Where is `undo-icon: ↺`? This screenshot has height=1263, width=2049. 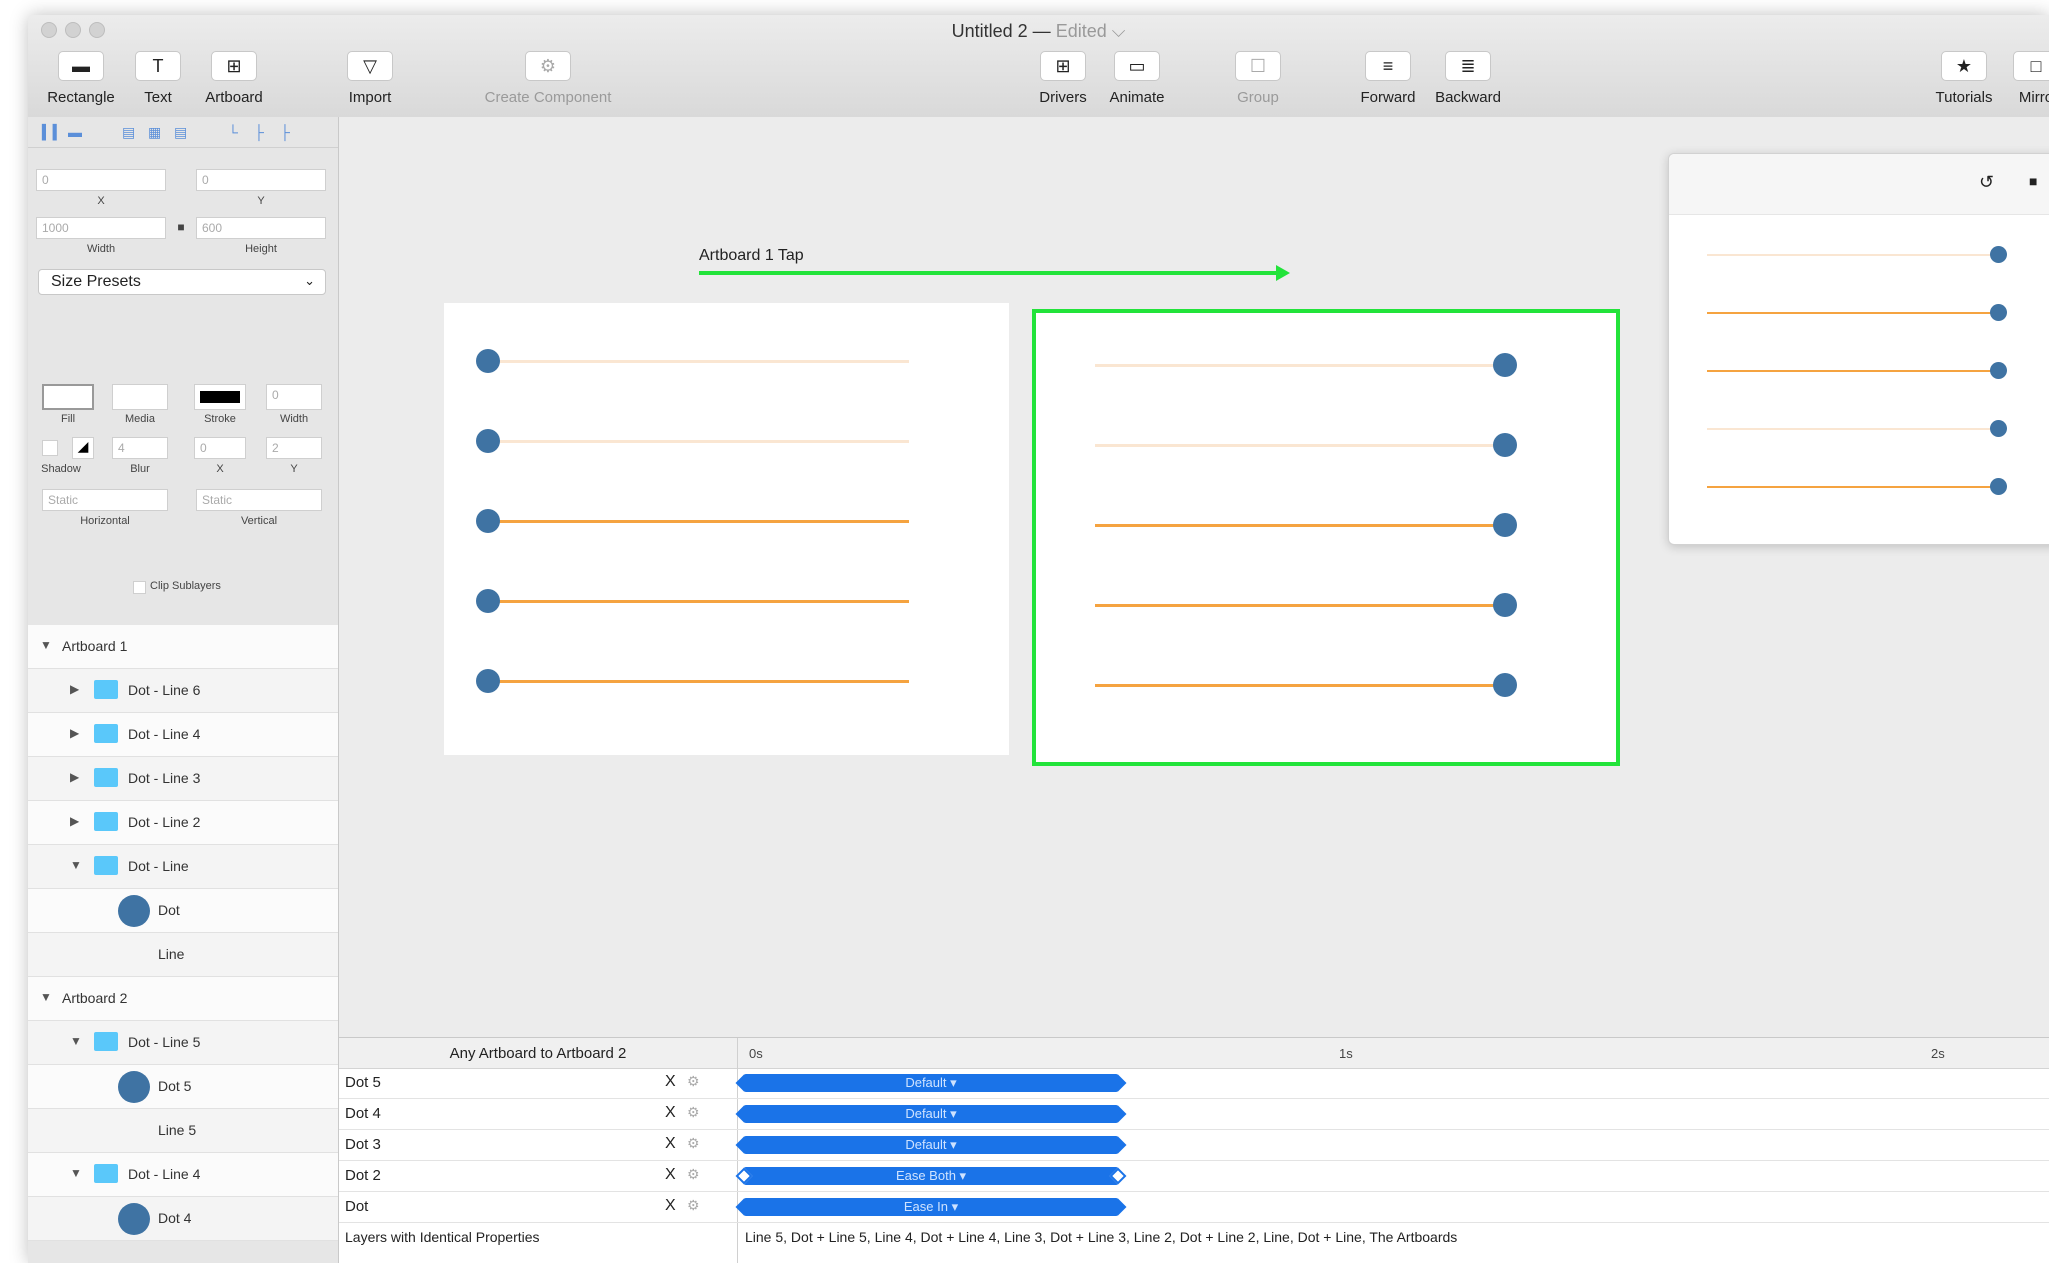 undo-icon: ↺ is located at coordinates (1986, 182).